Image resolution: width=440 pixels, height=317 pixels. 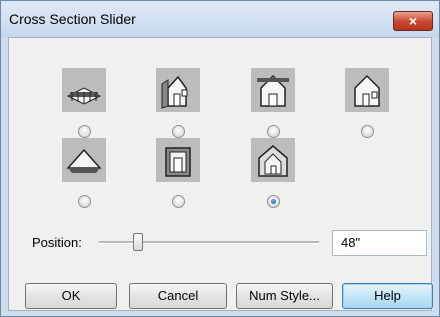 I want to click on house-front-cut-icon, so click(x=178, y=90).